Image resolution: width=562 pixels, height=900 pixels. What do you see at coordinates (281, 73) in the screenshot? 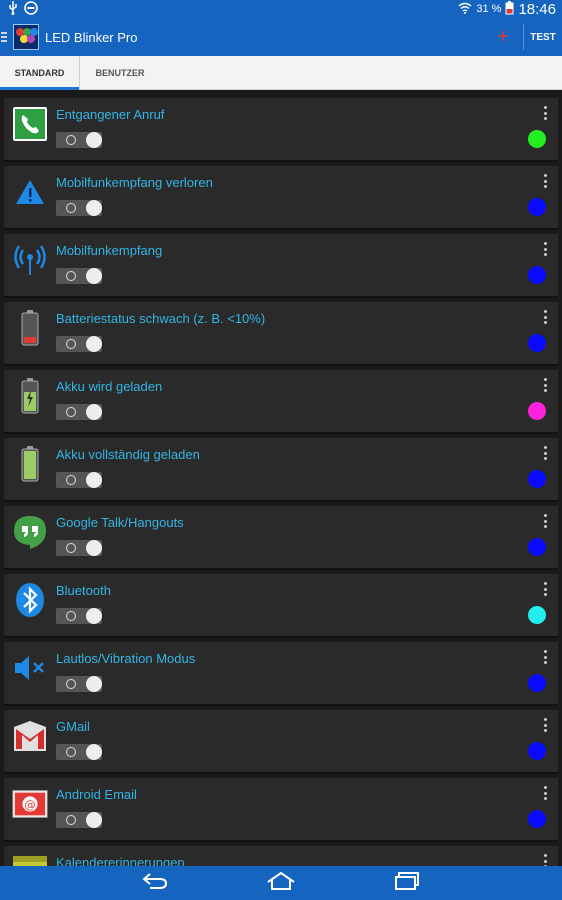
I see `tab-bar: STANDARD BENUTZER` at bounding box center [281, 73].